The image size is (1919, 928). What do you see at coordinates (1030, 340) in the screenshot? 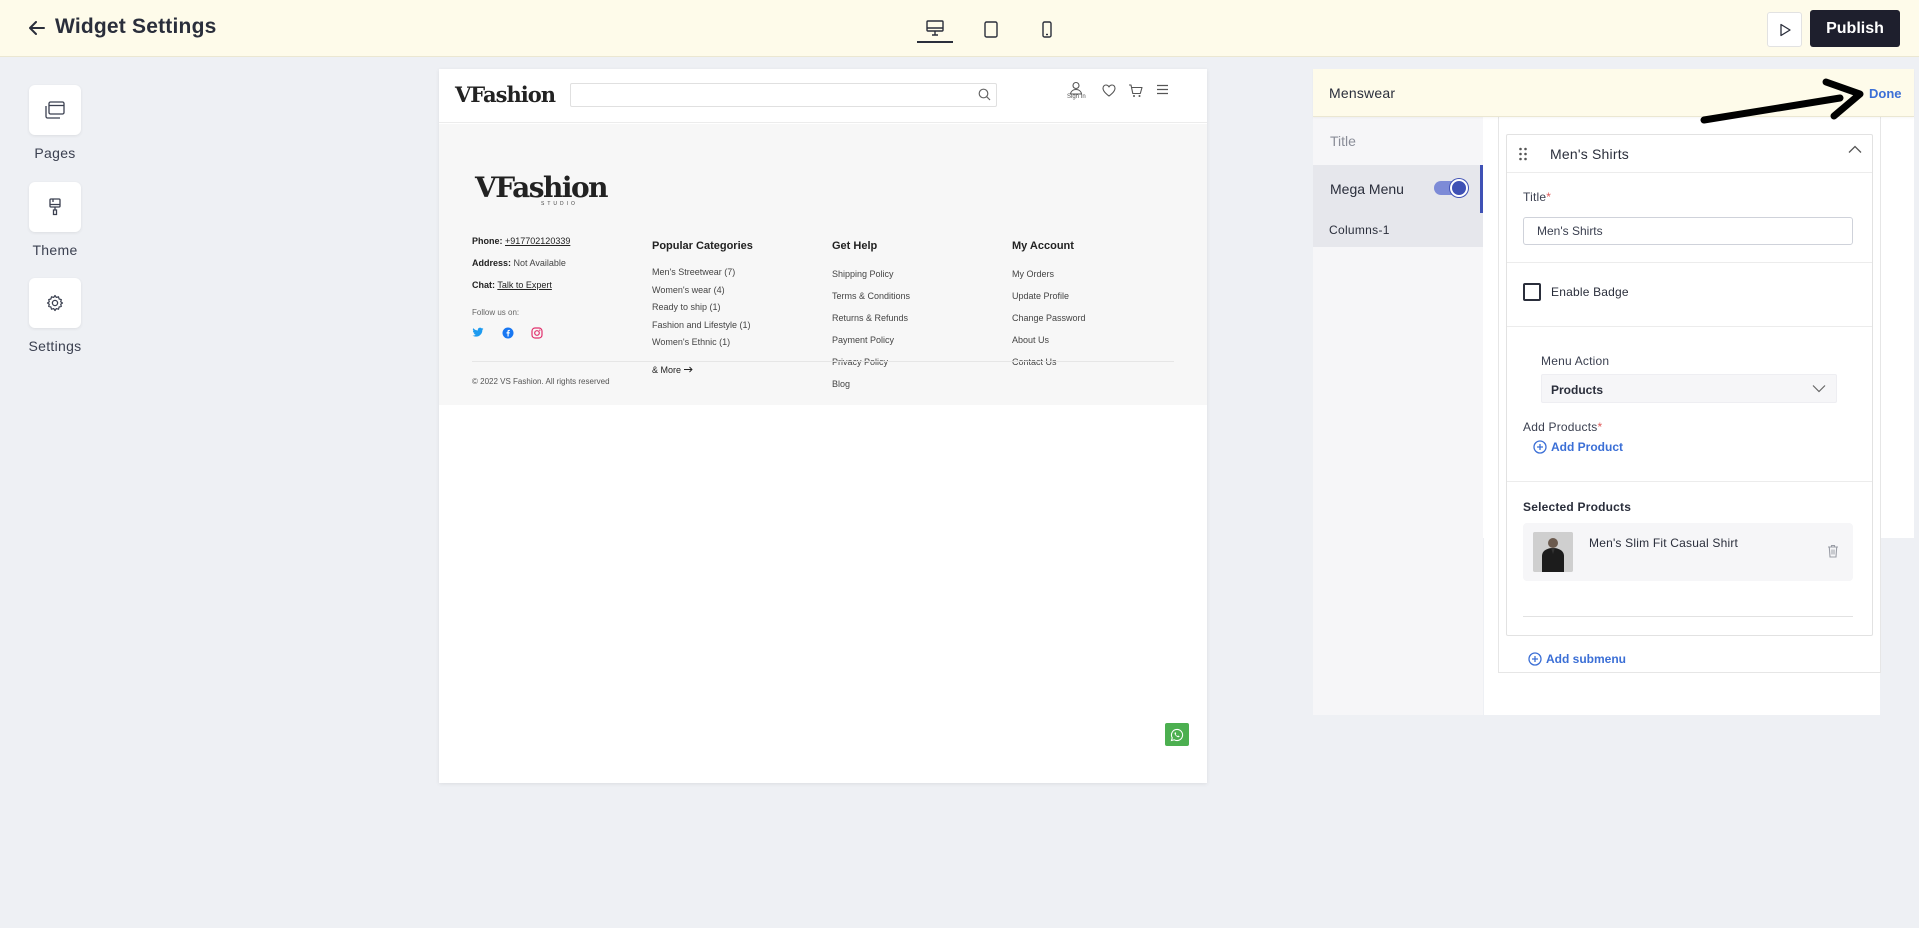
I see `footer-link: About Us` at bounding box center [1030, 340].